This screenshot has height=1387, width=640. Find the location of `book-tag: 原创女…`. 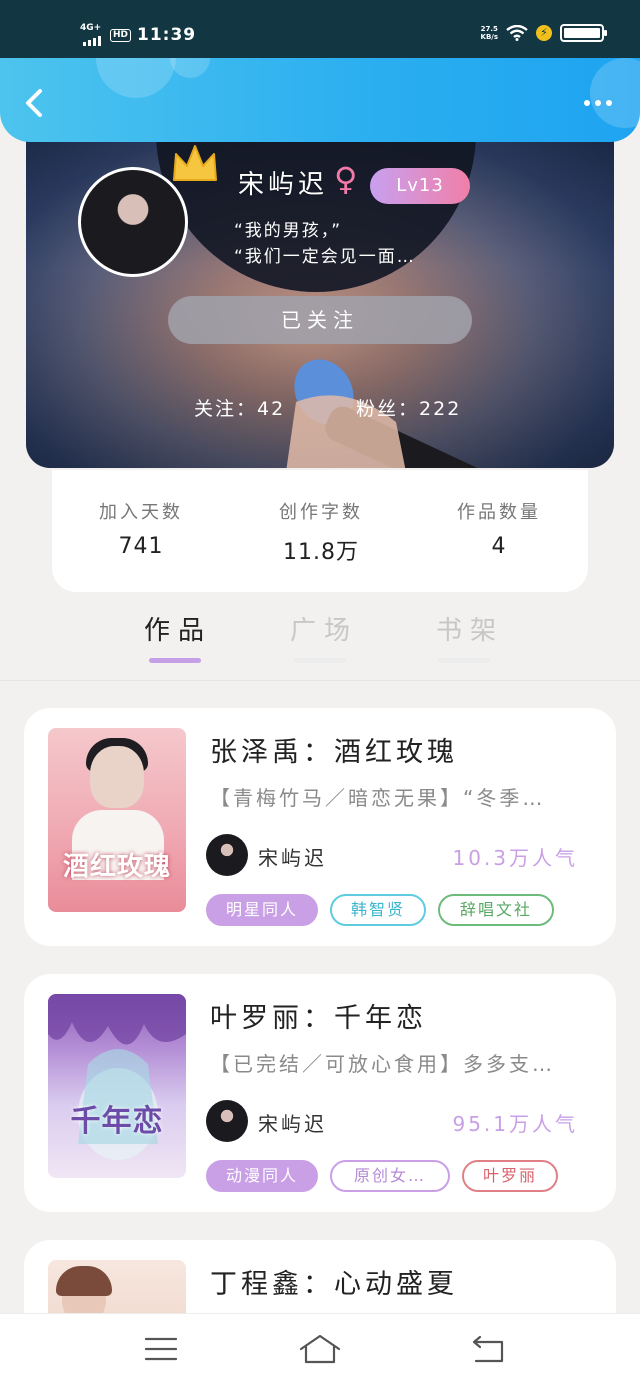

book-tag: 原创女… is located at coordinates (390, 1176).